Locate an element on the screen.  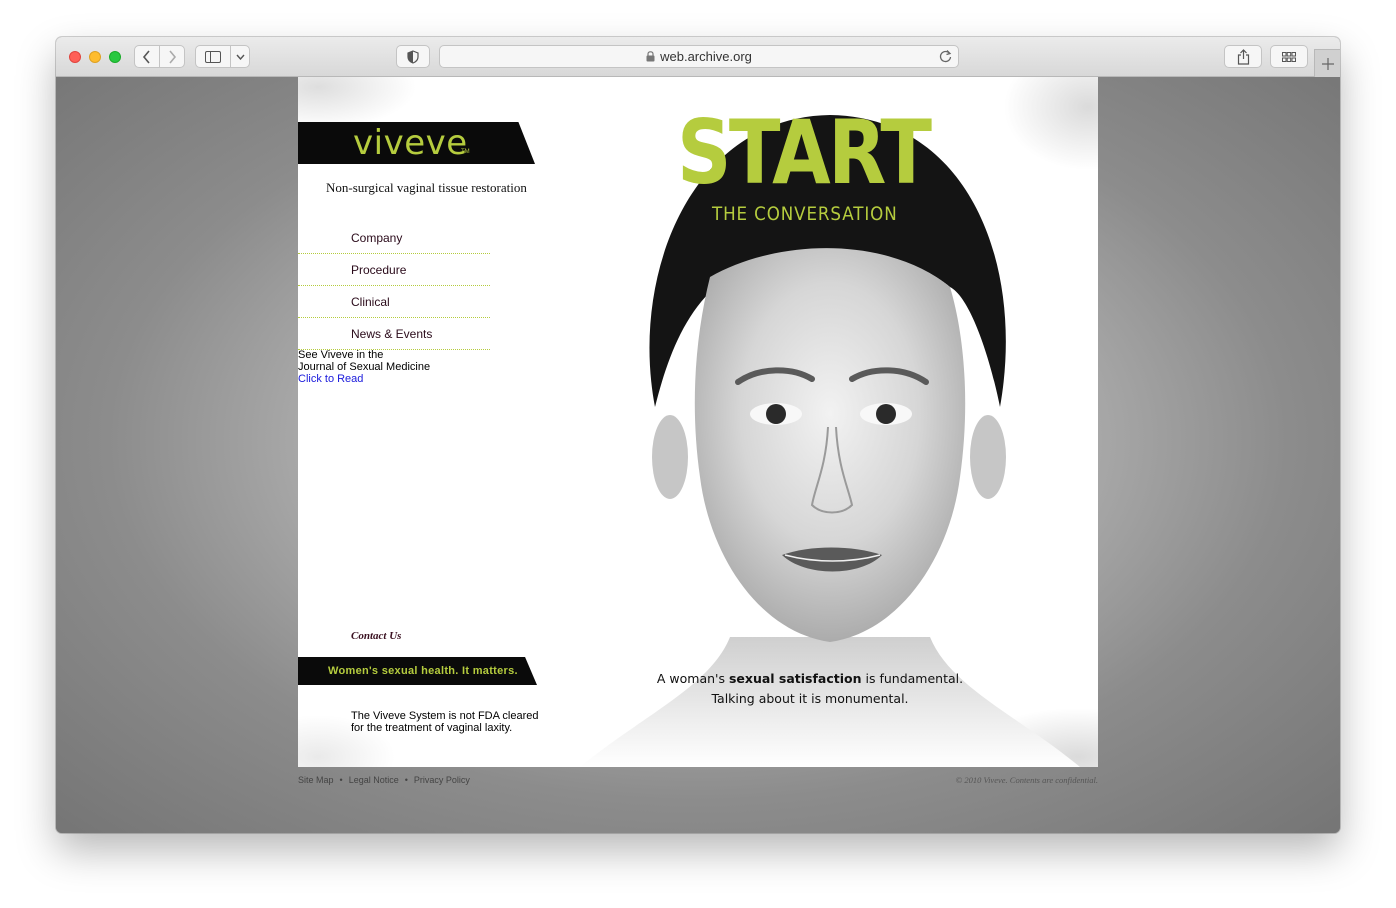
share-button is located at coordinates (1243, 56).